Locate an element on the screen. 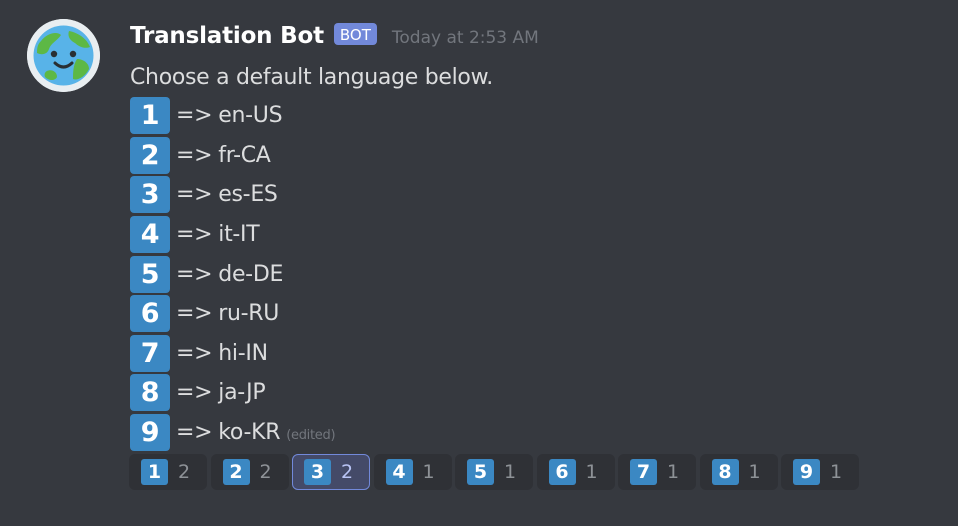  message-timestamp: Today at 2:53 AM is located at coordinates (465, 38).